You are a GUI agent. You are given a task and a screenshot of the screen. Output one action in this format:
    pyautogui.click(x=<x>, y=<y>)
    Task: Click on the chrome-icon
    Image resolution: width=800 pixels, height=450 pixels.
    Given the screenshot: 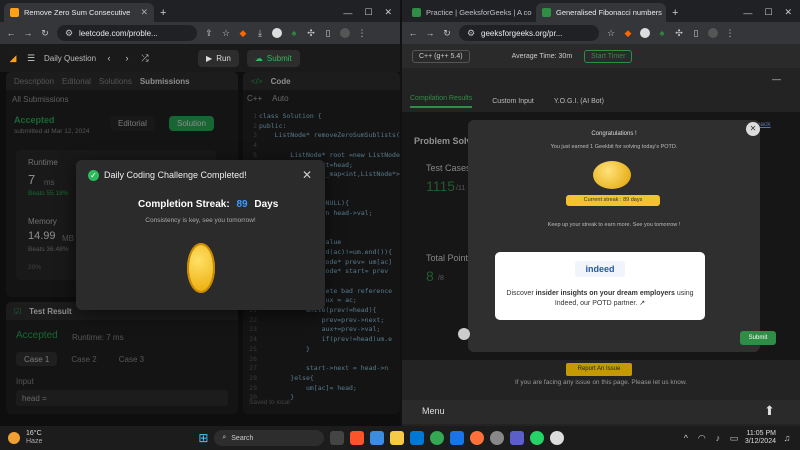 What is the action you would take?
    pyautogui.click(x=437, y=438)
    